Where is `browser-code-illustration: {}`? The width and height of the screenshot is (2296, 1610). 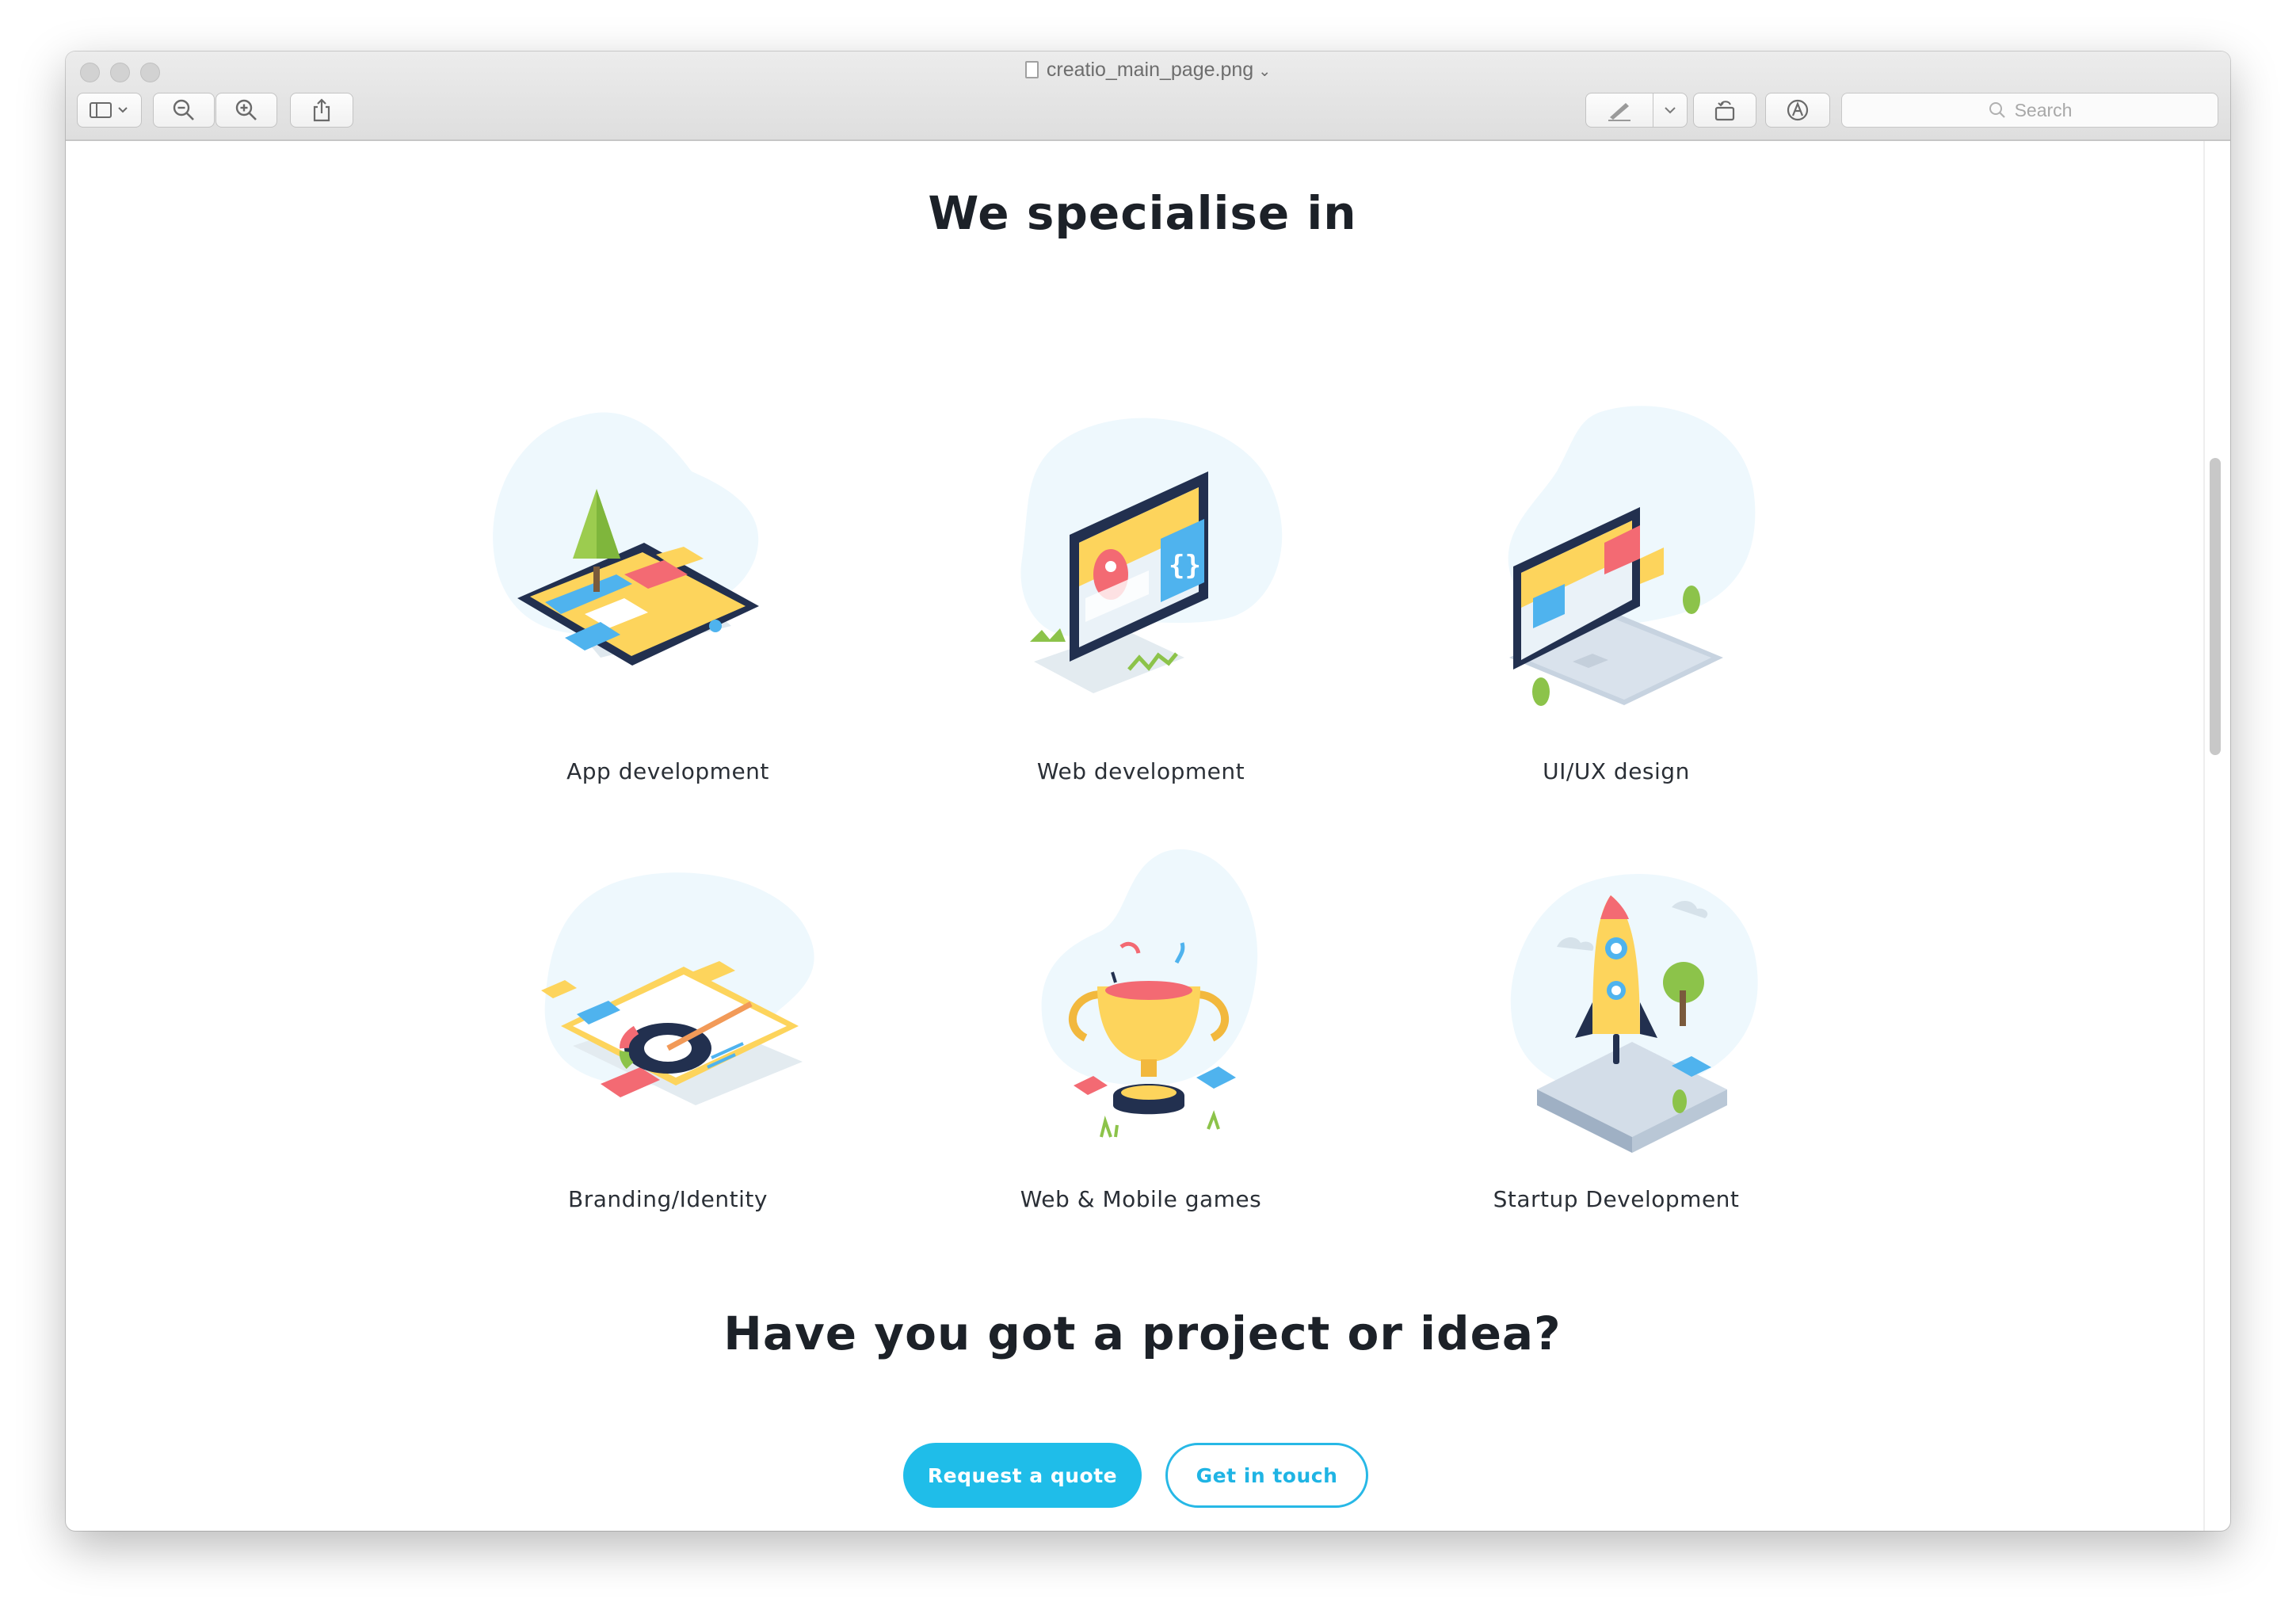
browser-code-illustration: {} is located at coordinates (1151, 555).